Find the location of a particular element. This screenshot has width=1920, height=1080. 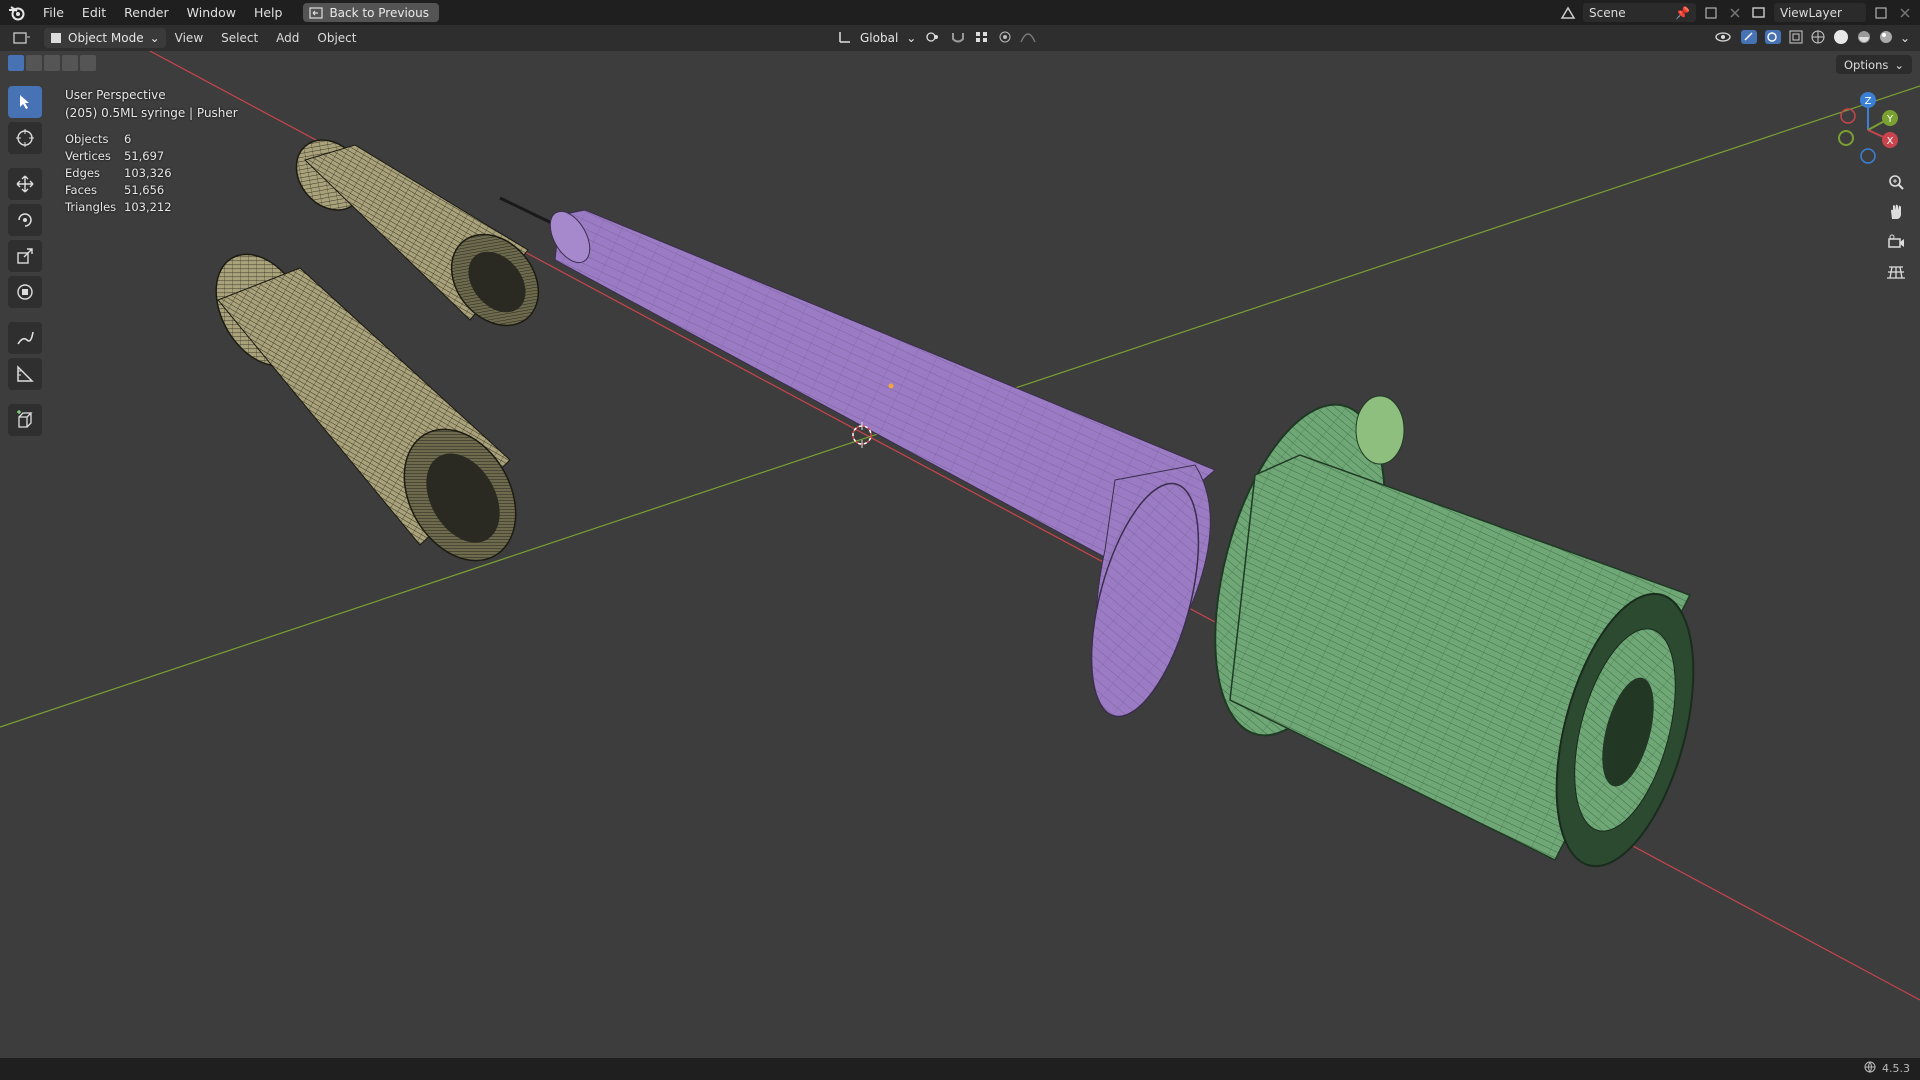

stat-row-vertices: Vertices 51,697 is located at coordinates (118, 156).